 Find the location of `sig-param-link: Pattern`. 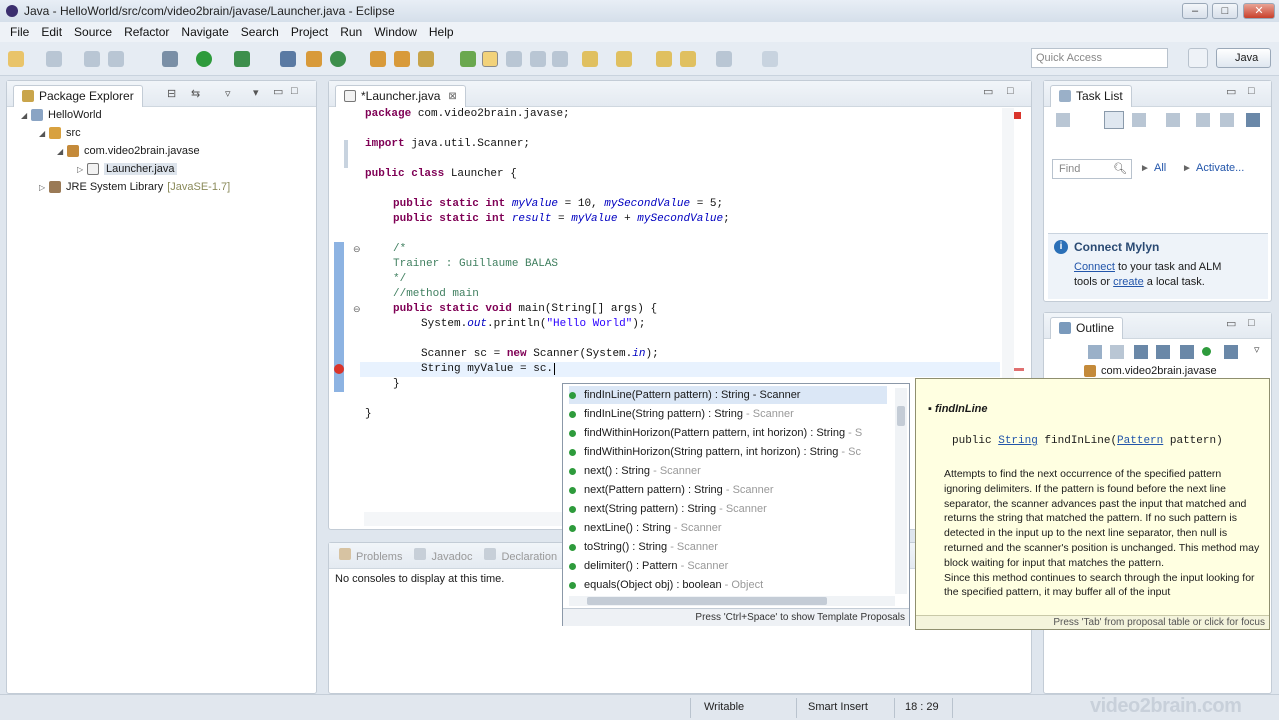

sig-param-link: Pattern is located at coordinates (1140, 441).